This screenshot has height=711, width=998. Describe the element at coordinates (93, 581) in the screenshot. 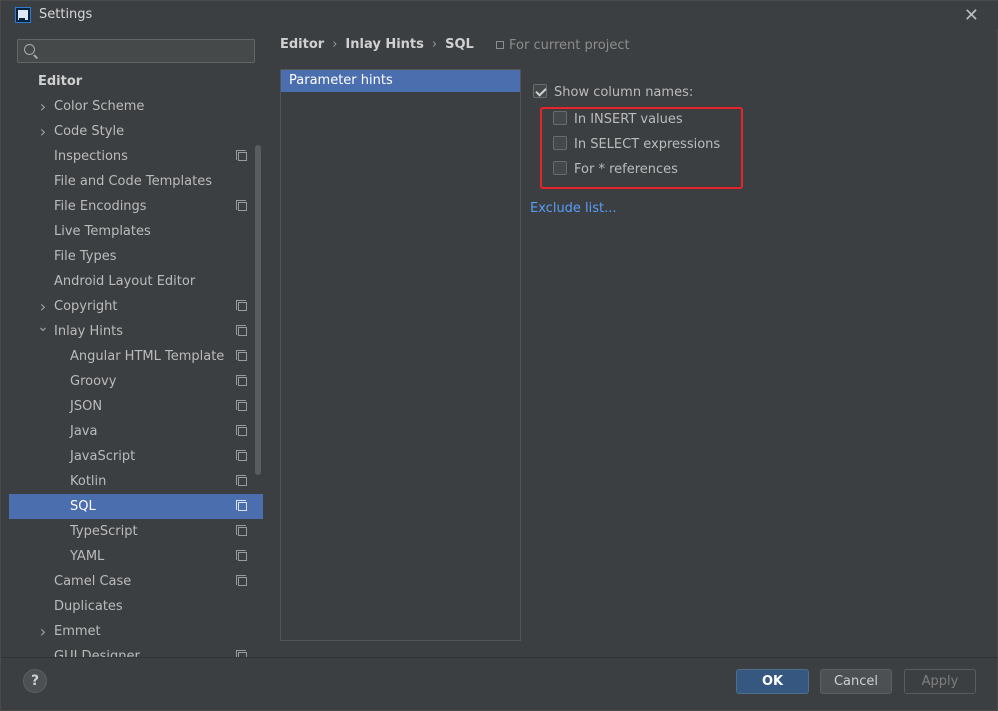

I see `sidebar-item-label: Camel Case` at that location.